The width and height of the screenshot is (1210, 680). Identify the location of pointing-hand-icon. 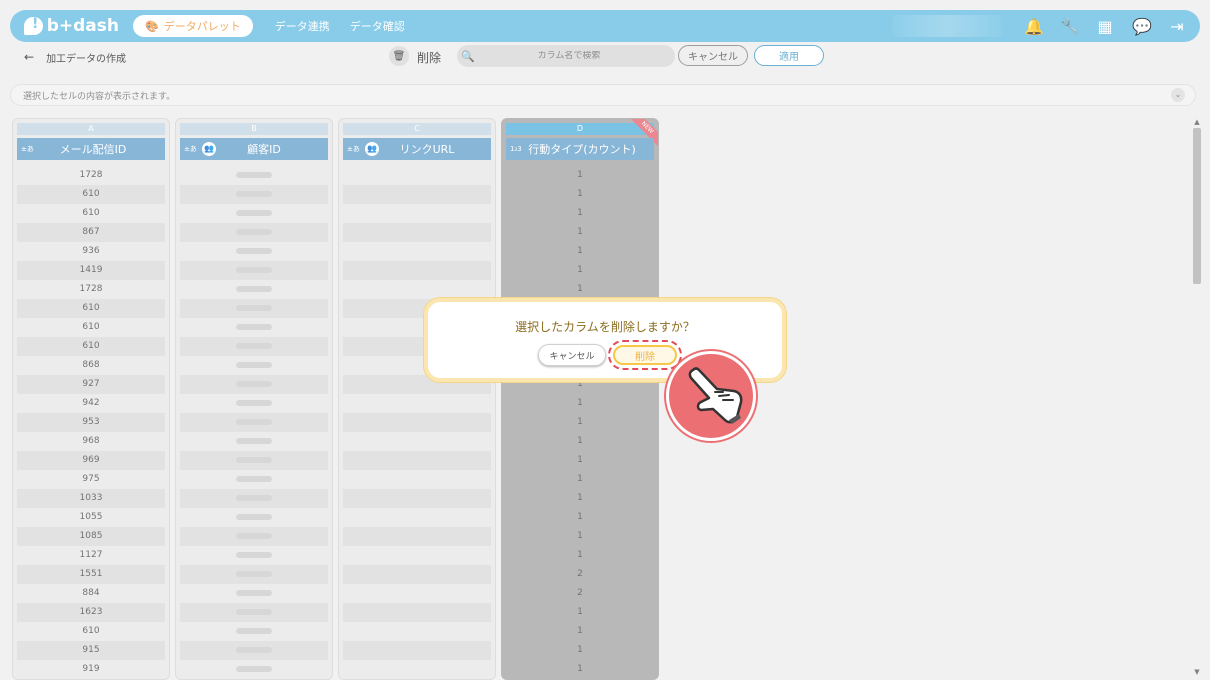
(715, 395).